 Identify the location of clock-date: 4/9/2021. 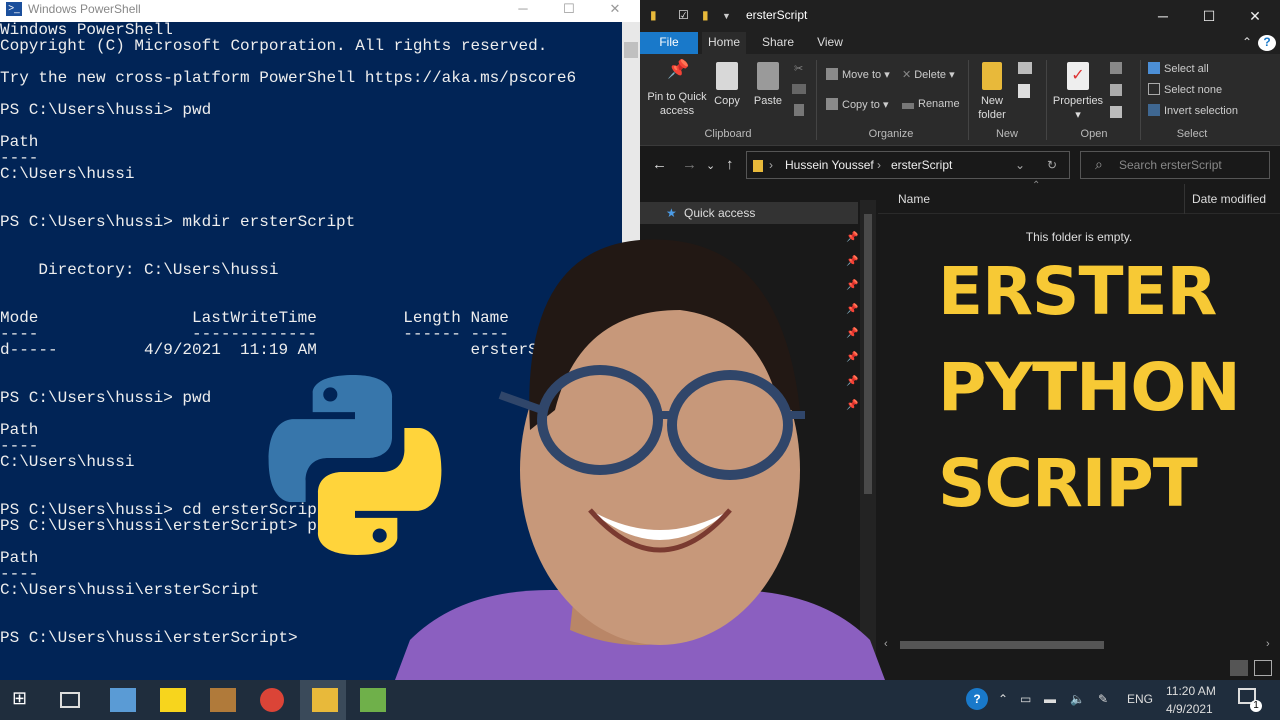
(1189, 709).